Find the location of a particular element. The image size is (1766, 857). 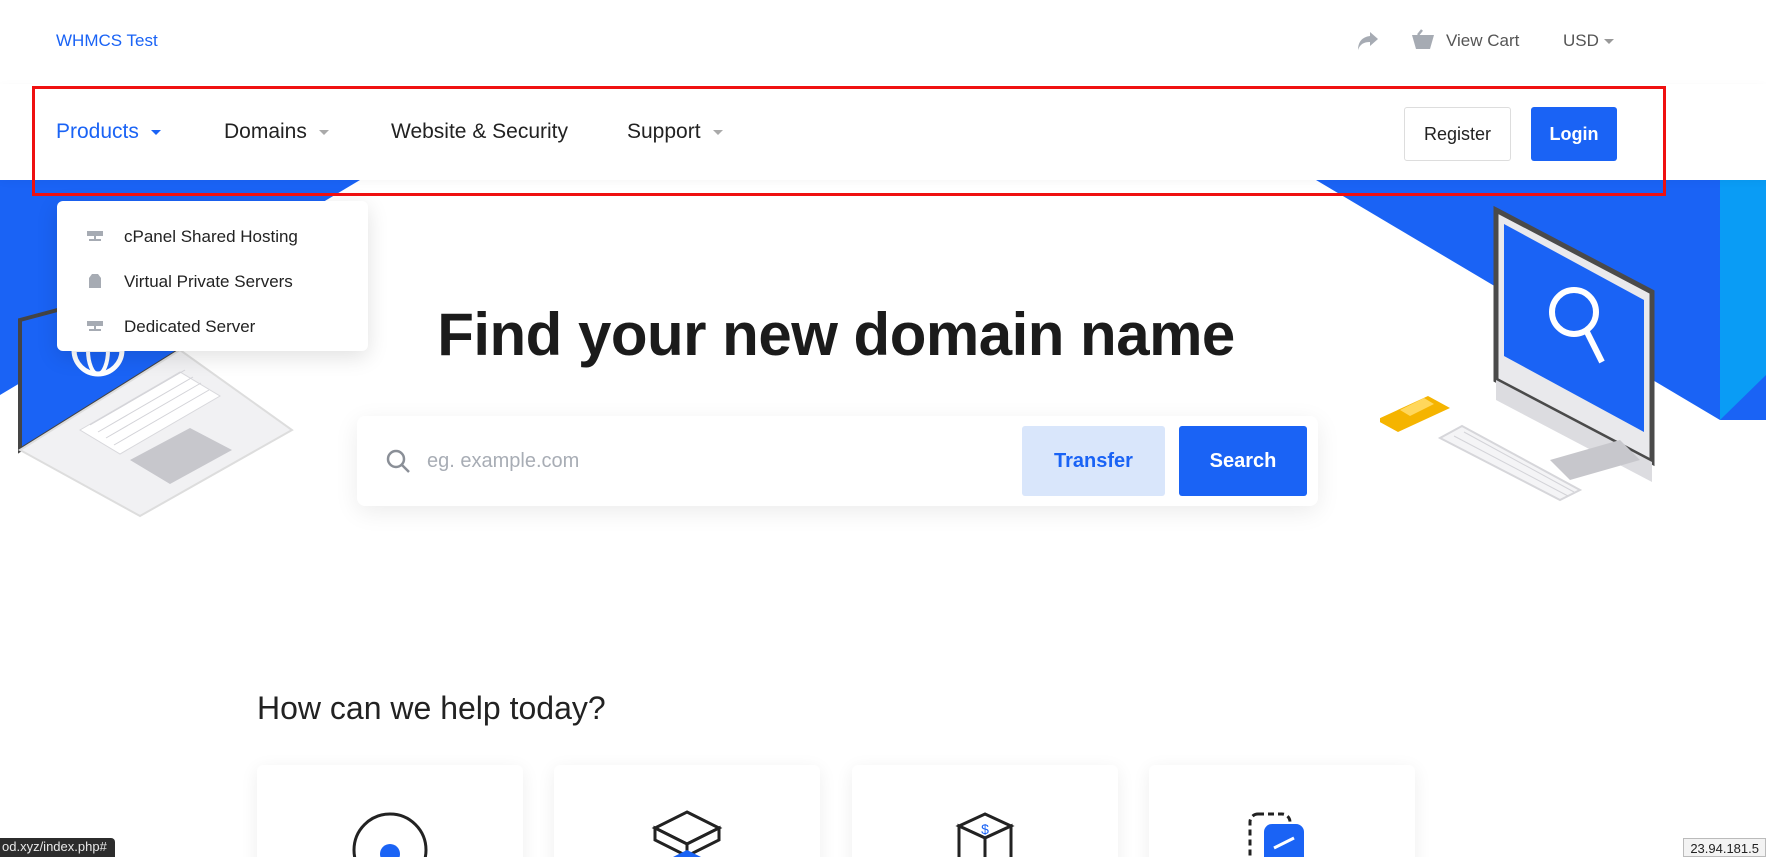

dropdown-item-dedicated: Dedicated Server is located at coordinates (212, 326).